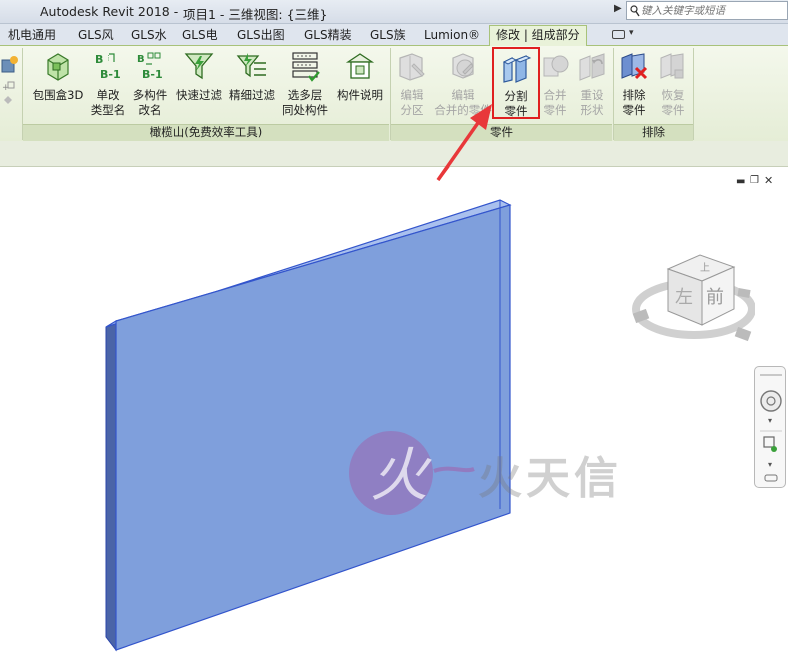 This screenshot has height=666, width=788. What do you see at coordinates (394, 154) in the screenshot?
I see `options-bar` at bounding box center [394, 154].